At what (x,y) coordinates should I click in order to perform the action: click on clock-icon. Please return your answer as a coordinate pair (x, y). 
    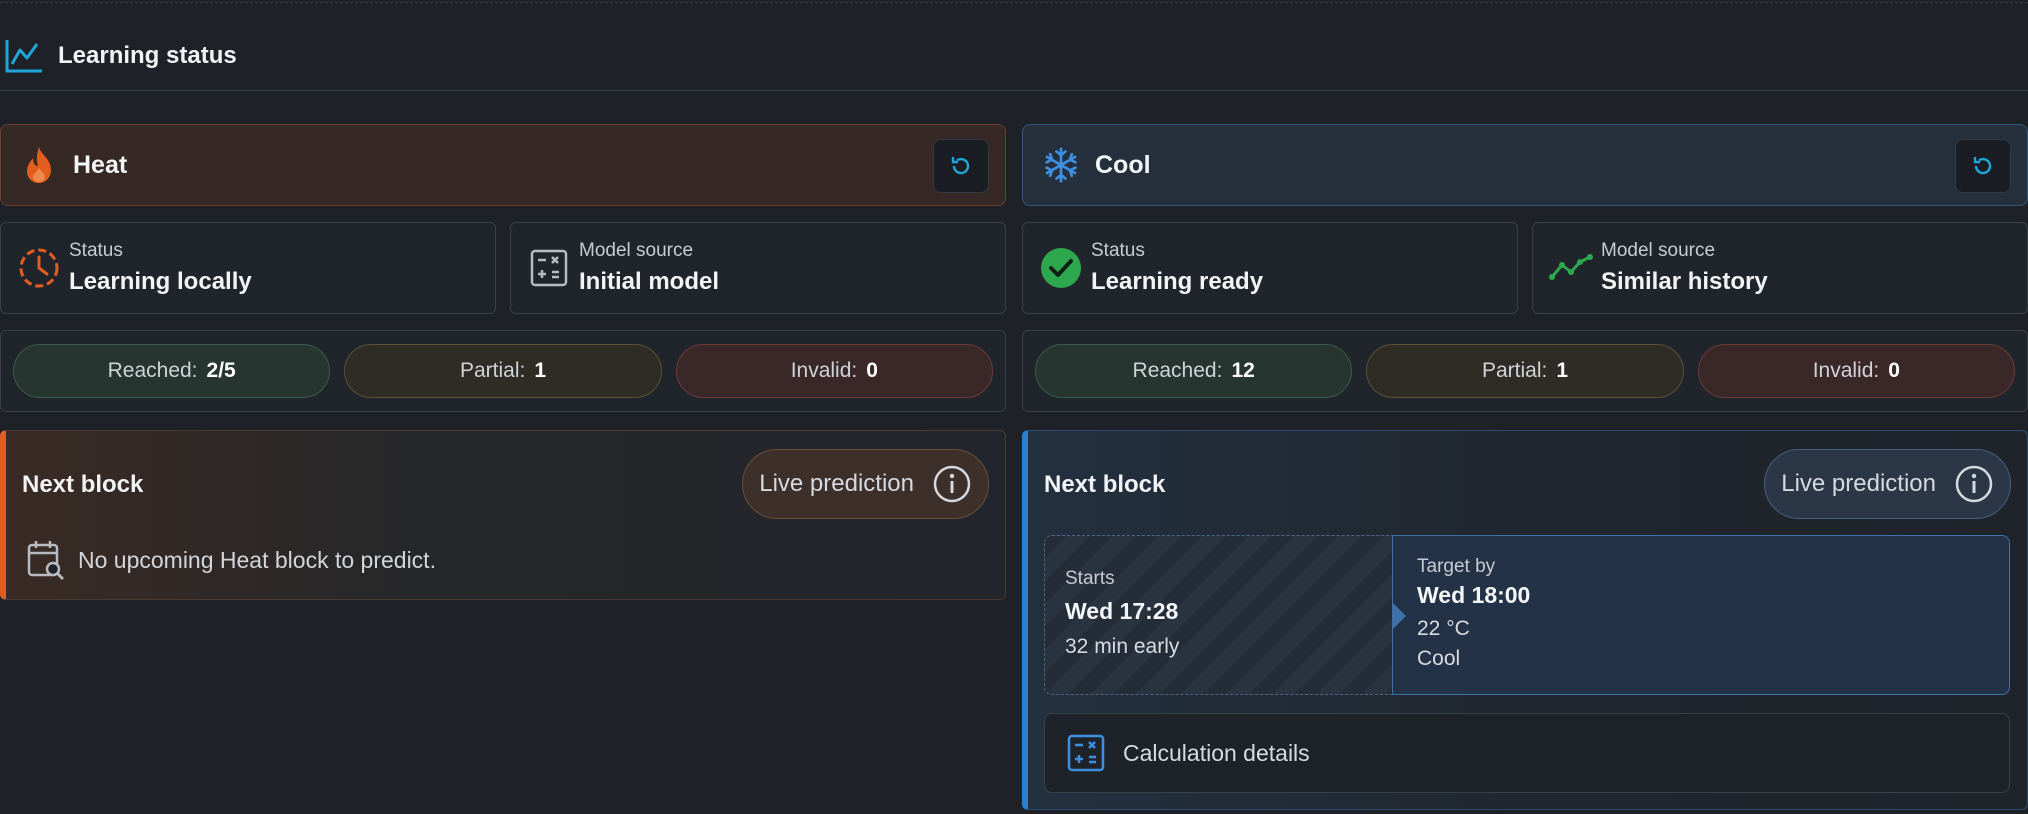
    Looking at the image, I should click on (39, 268).